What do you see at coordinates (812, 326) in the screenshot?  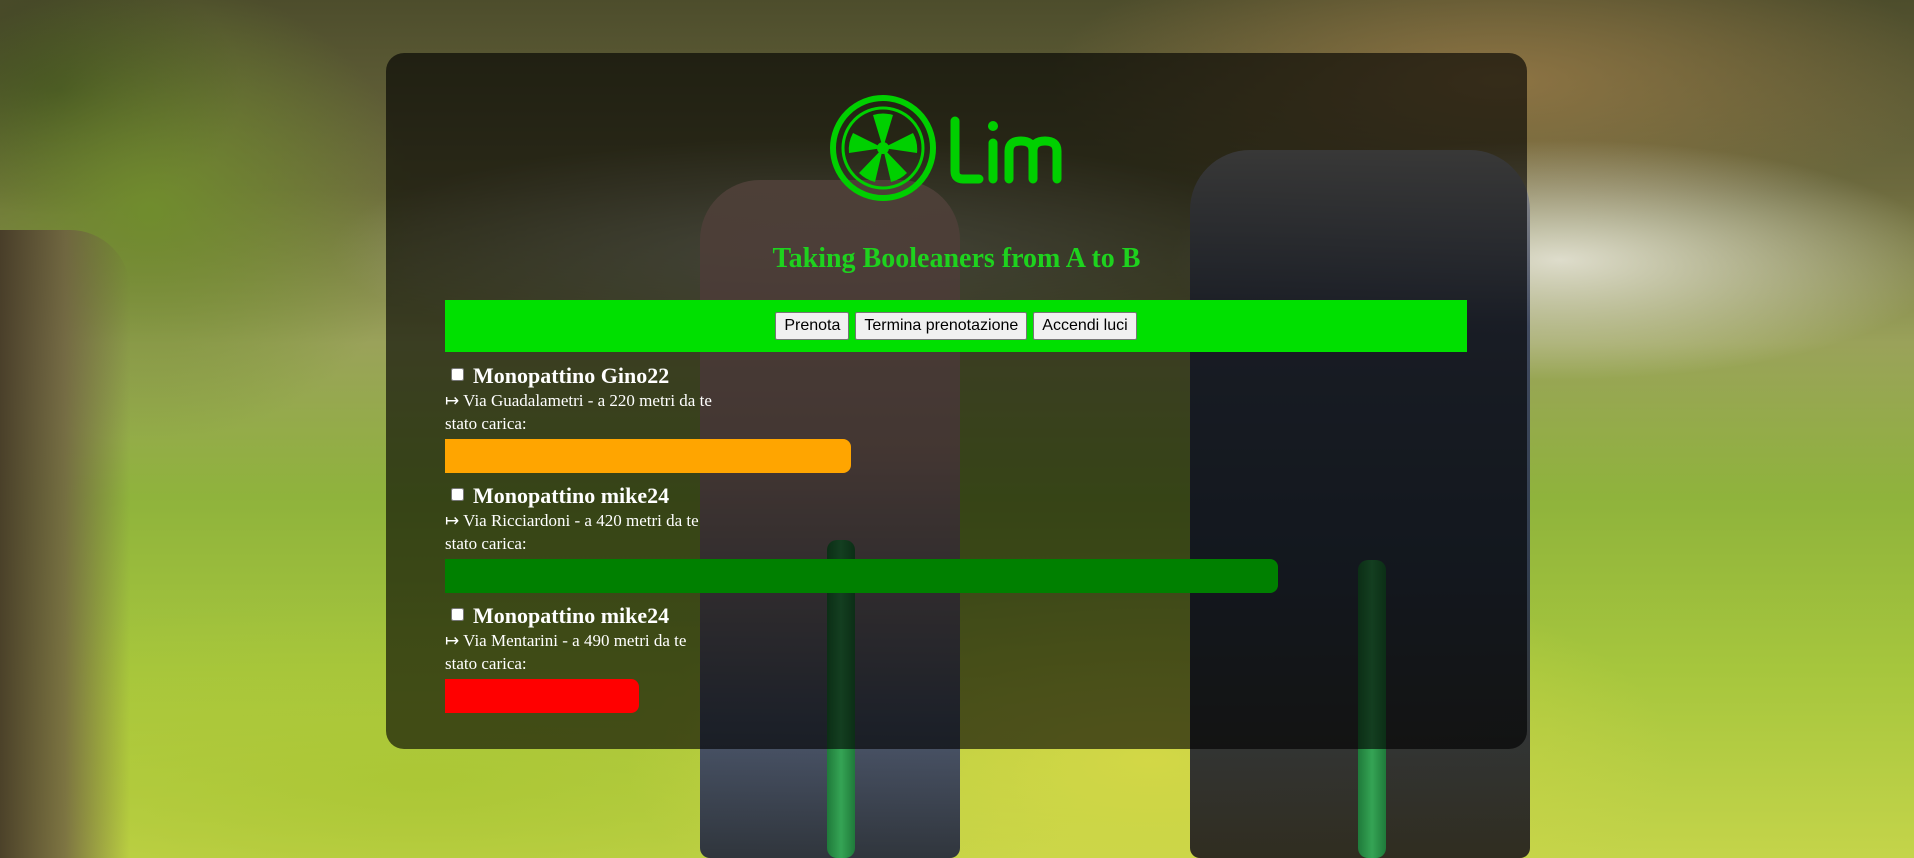 I see `prenota-button: Prenota` at bounding box center [812, 326].